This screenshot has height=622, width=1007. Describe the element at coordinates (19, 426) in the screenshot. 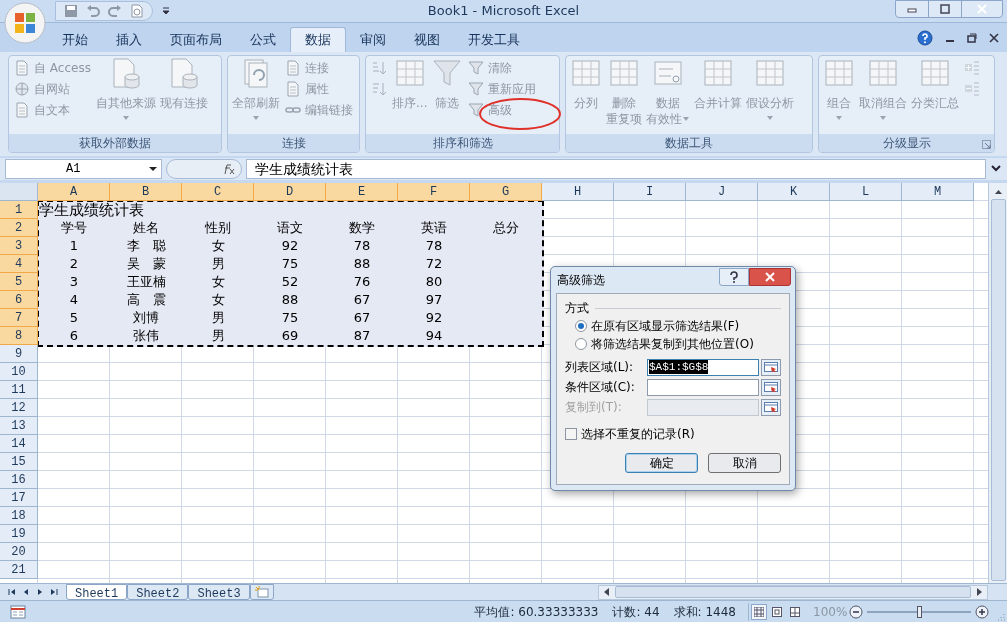

I see `row-header: 13` at that location.